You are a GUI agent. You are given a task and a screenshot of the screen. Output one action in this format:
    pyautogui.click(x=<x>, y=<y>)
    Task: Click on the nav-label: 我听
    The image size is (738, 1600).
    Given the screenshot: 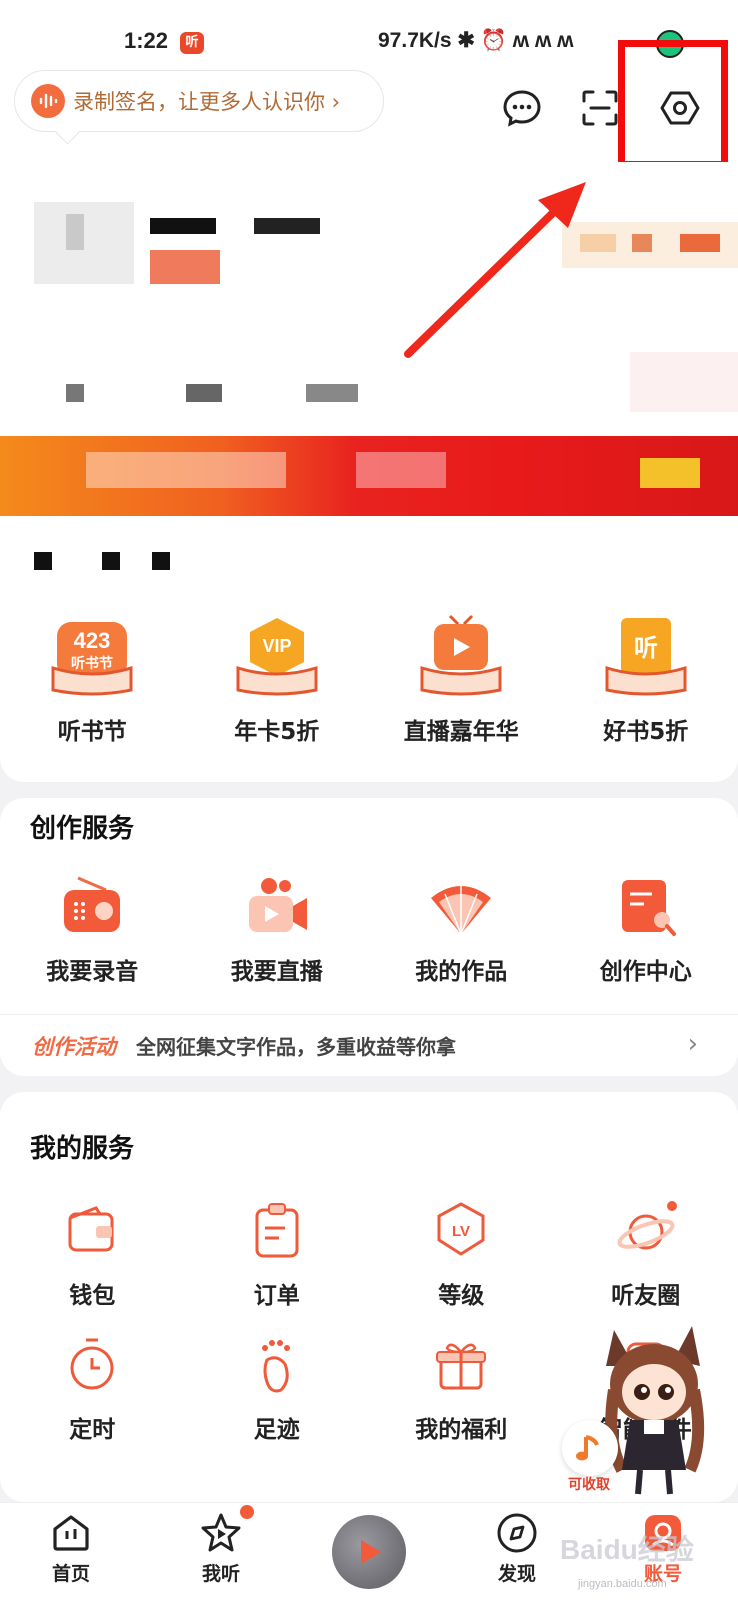 What is the action you would take?
    pyautogui.click(x=220, y=1574)
    